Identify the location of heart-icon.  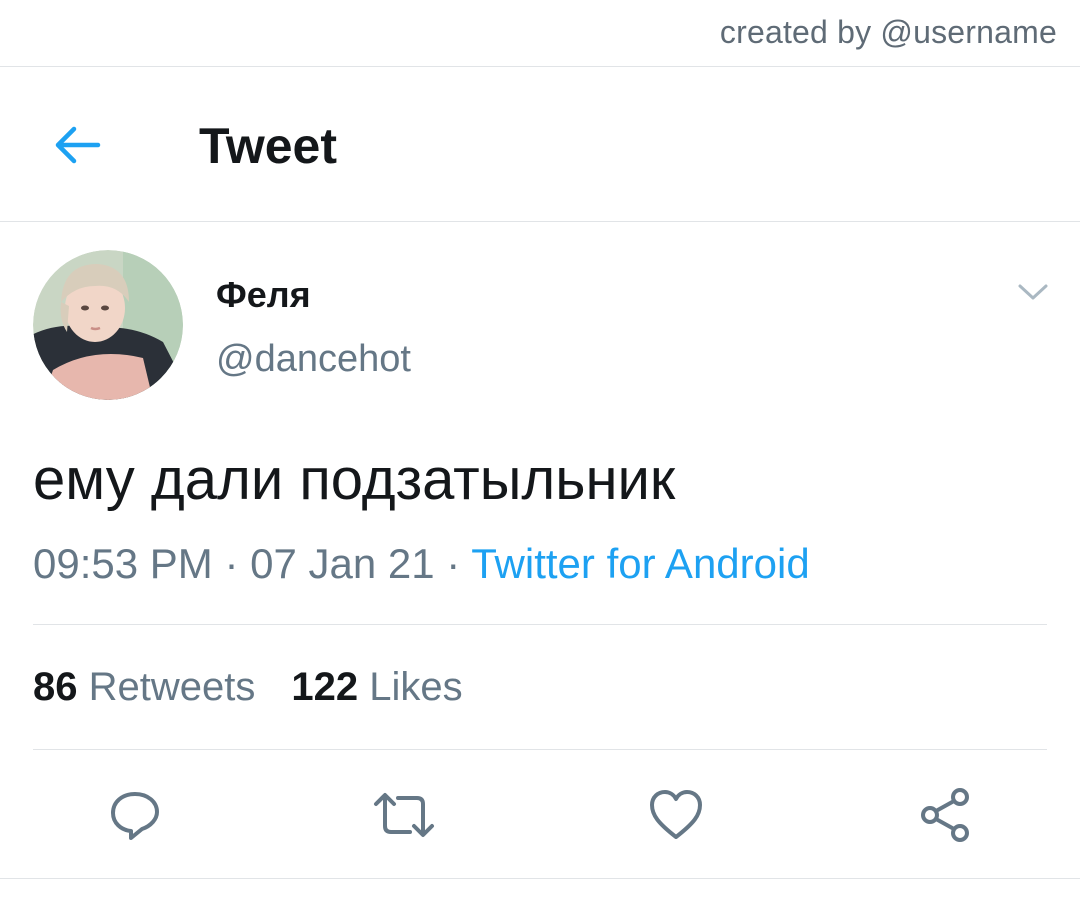
(676, 814).